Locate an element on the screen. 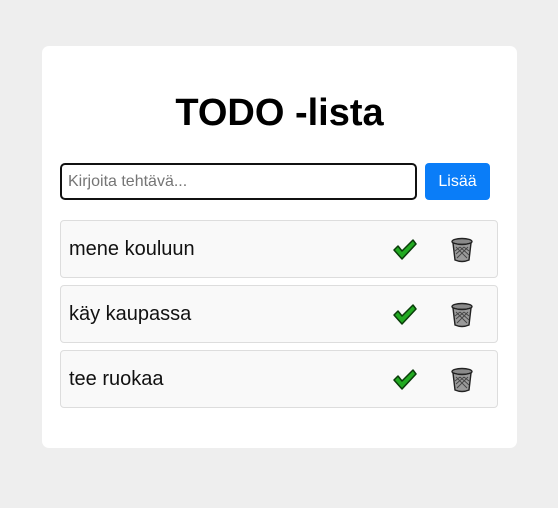  task-text: käy kaupassa is located at coordinates (130, 314).